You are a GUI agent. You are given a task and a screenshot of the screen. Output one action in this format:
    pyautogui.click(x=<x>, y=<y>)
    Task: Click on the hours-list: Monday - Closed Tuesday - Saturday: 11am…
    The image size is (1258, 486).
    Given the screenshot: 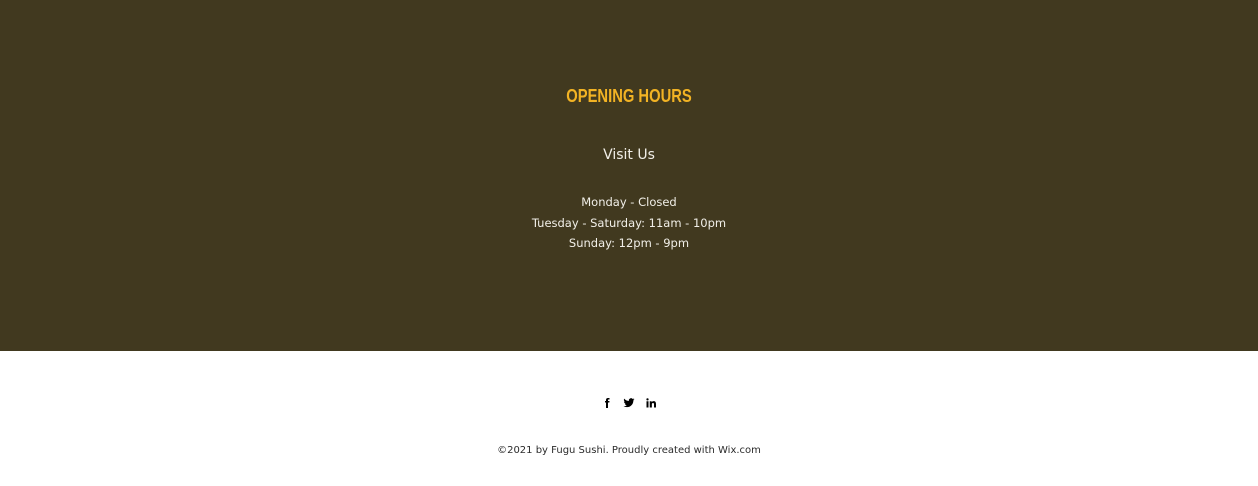 What is the action you would take?
    pyautogui.click(x=629, y=225)
    